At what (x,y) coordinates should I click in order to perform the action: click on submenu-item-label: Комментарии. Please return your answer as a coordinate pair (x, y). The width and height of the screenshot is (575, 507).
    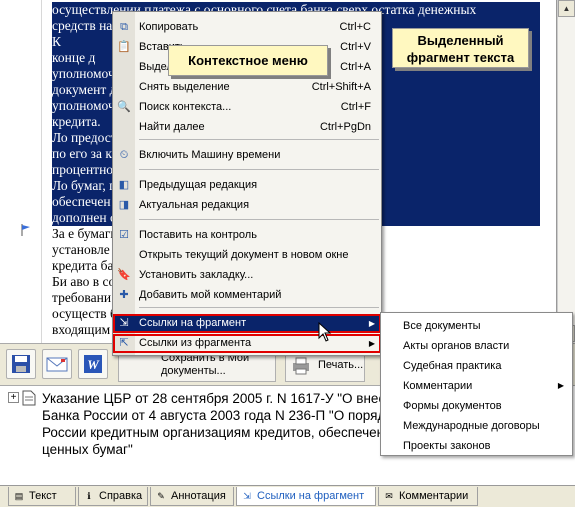
    Looking at the image, I should click on (438, 386).